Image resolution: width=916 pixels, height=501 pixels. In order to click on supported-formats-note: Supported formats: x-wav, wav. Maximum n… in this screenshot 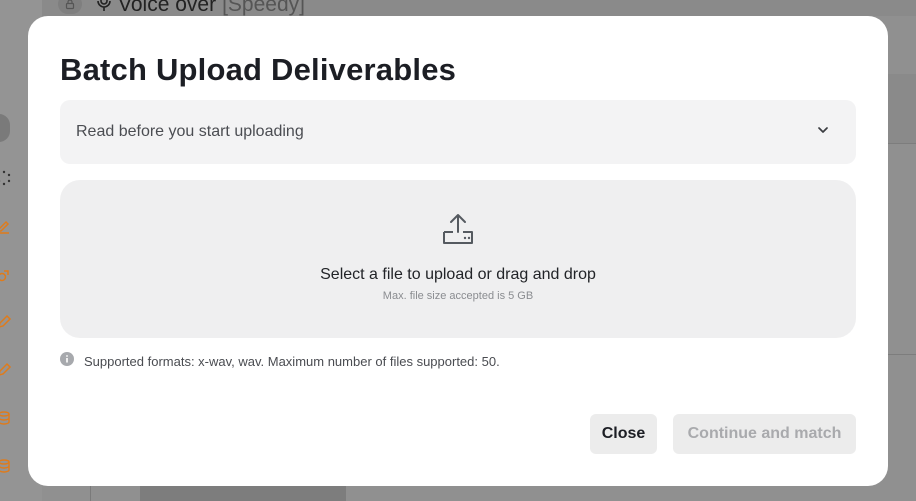, I will do `click(280, 361)`.